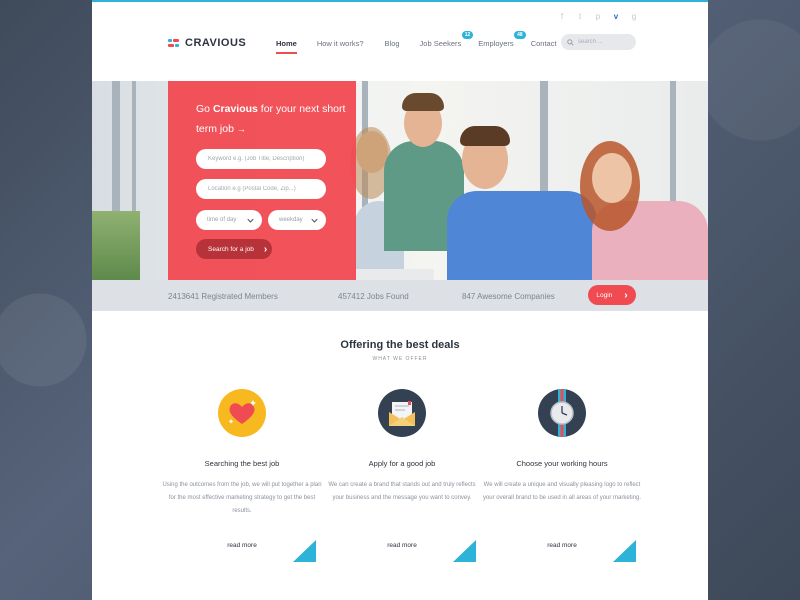 Image resolution: width=800 pixels, height=600 pixels. I want to click on search-input, so click(604, 42).